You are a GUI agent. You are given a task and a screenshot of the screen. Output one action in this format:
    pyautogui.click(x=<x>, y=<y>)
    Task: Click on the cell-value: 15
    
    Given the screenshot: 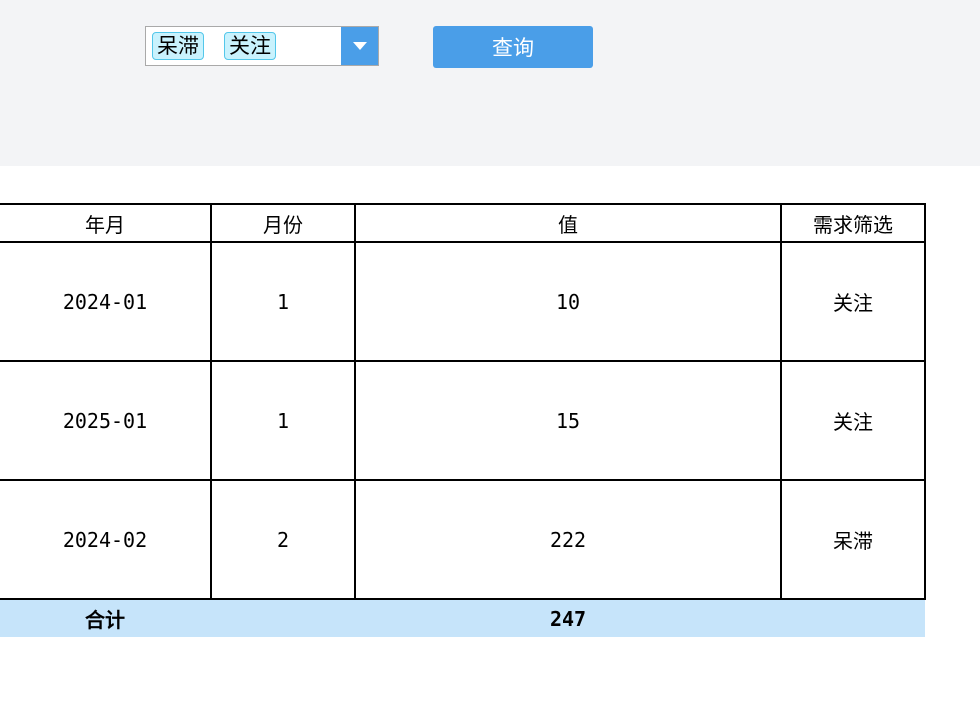 What is the action you would take?
    pyautogui.click(x=568, y=420)
    